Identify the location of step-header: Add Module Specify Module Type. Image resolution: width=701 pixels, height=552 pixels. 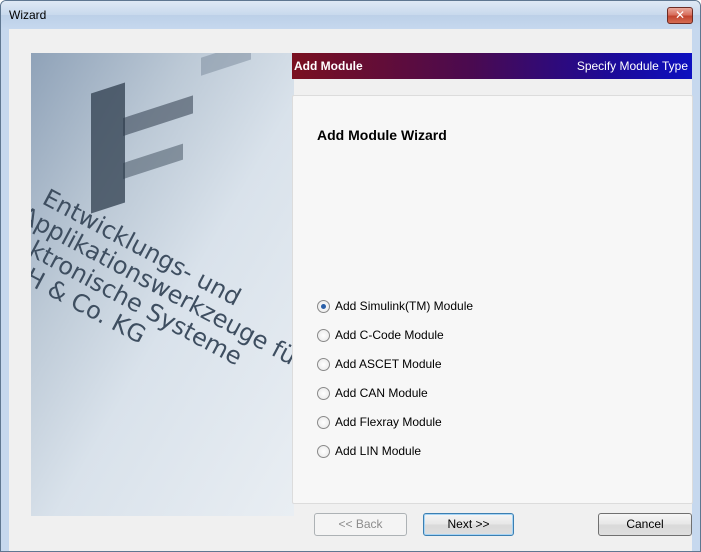
(492, 66).